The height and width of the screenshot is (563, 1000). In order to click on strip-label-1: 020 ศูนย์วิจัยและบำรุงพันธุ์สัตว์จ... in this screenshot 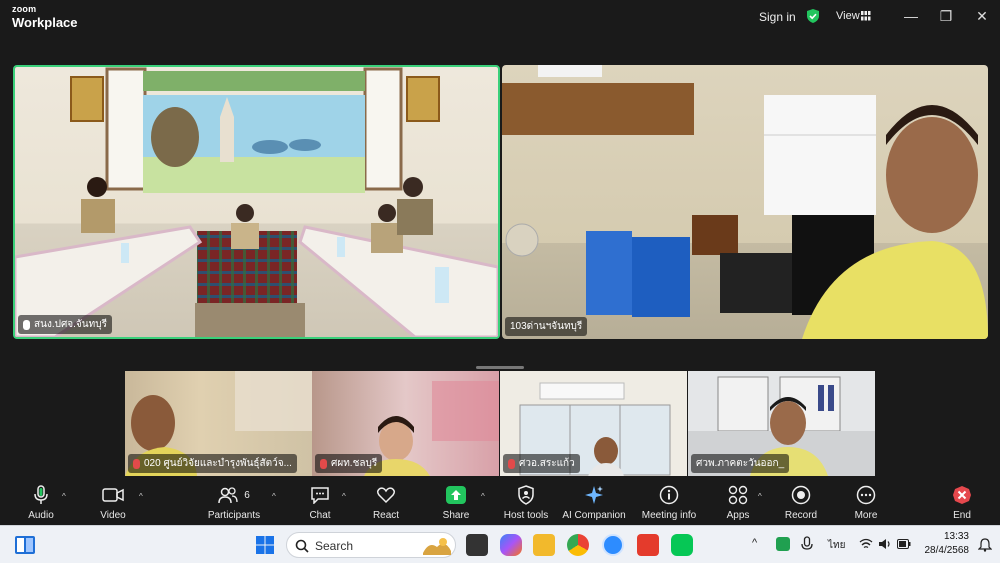, I will do `click(212, 463)`.